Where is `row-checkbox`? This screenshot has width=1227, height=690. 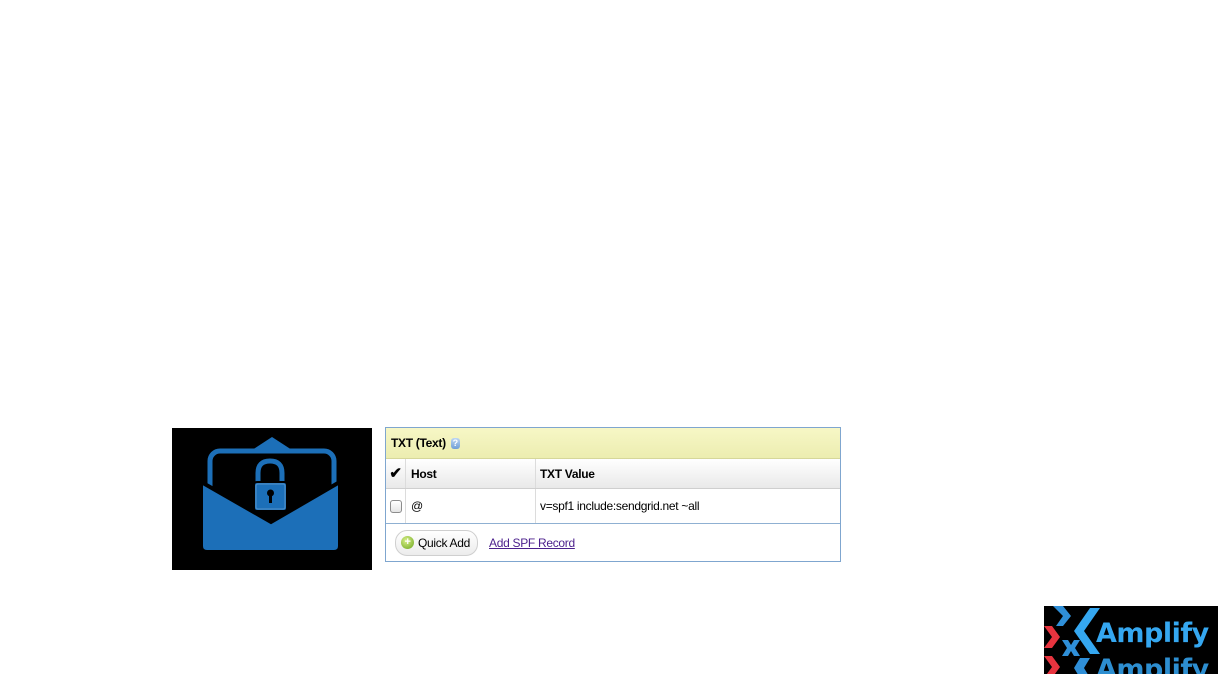 row-checkbox is located at coordinates (395, 506).